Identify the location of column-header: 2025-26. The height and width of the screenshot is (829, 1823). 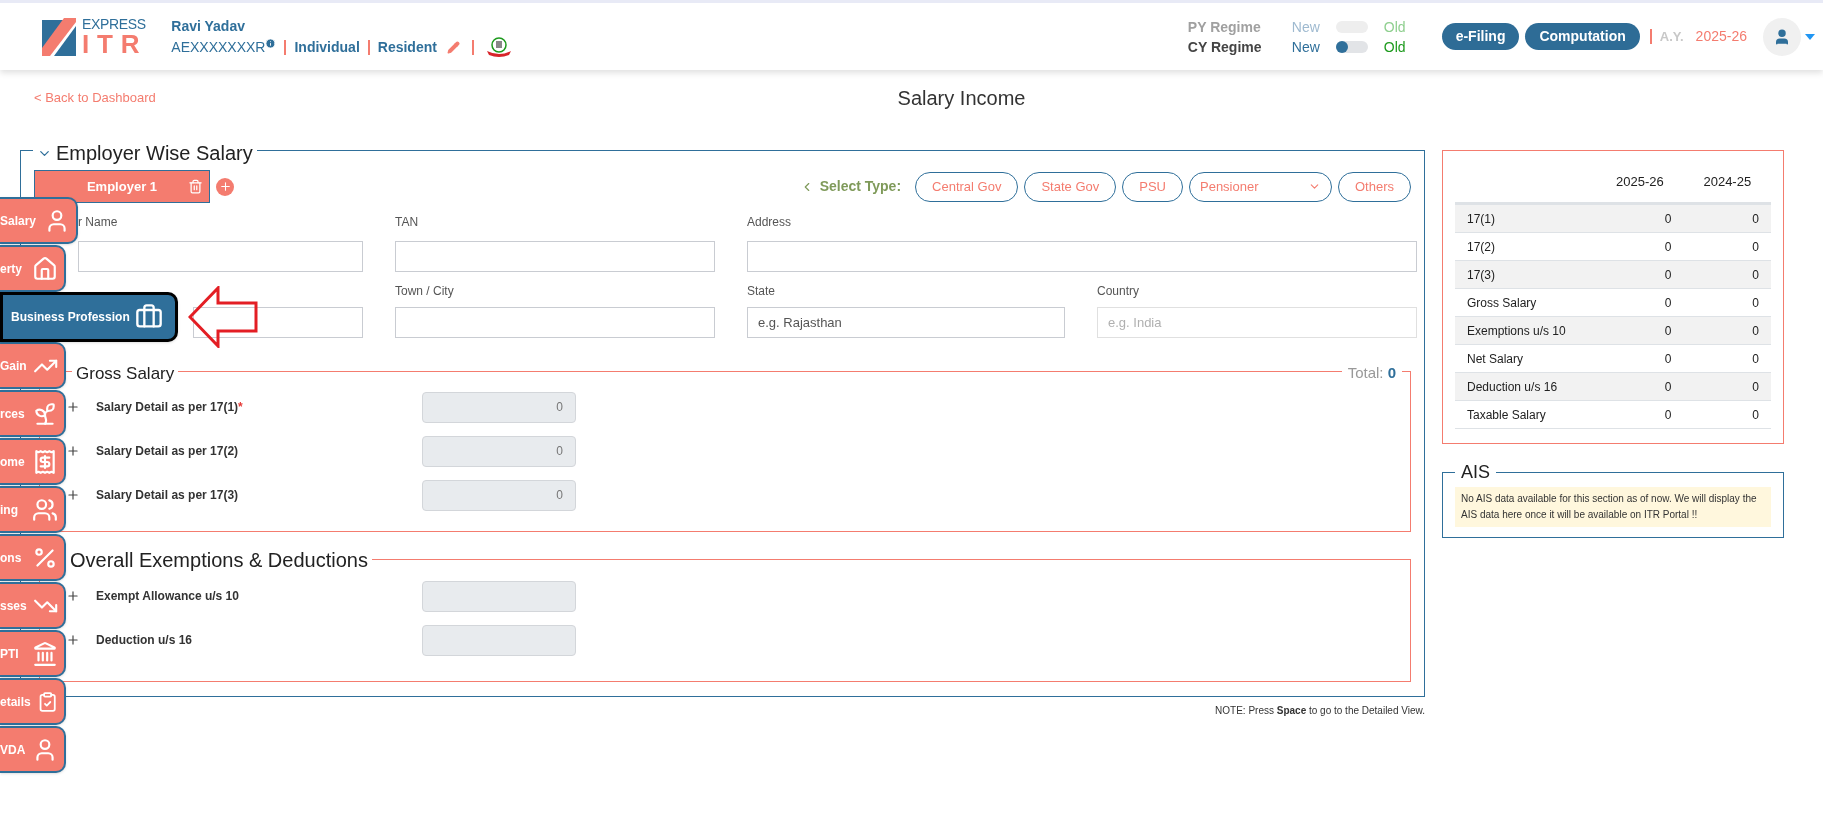
(1640, 181).